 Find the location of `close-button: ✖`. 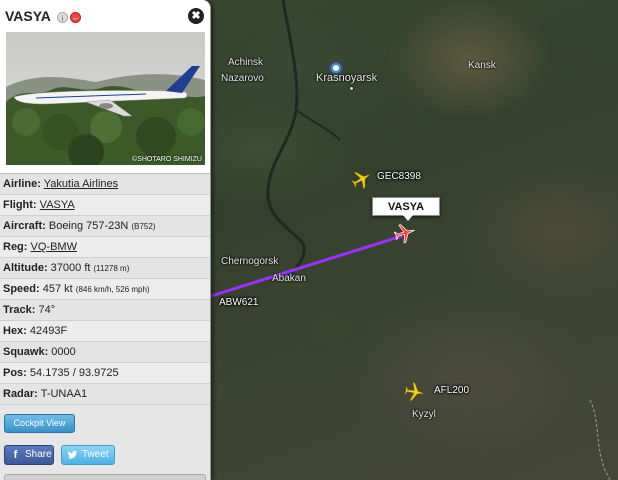

close-button: ✖ is located at coordinates (196, 16).